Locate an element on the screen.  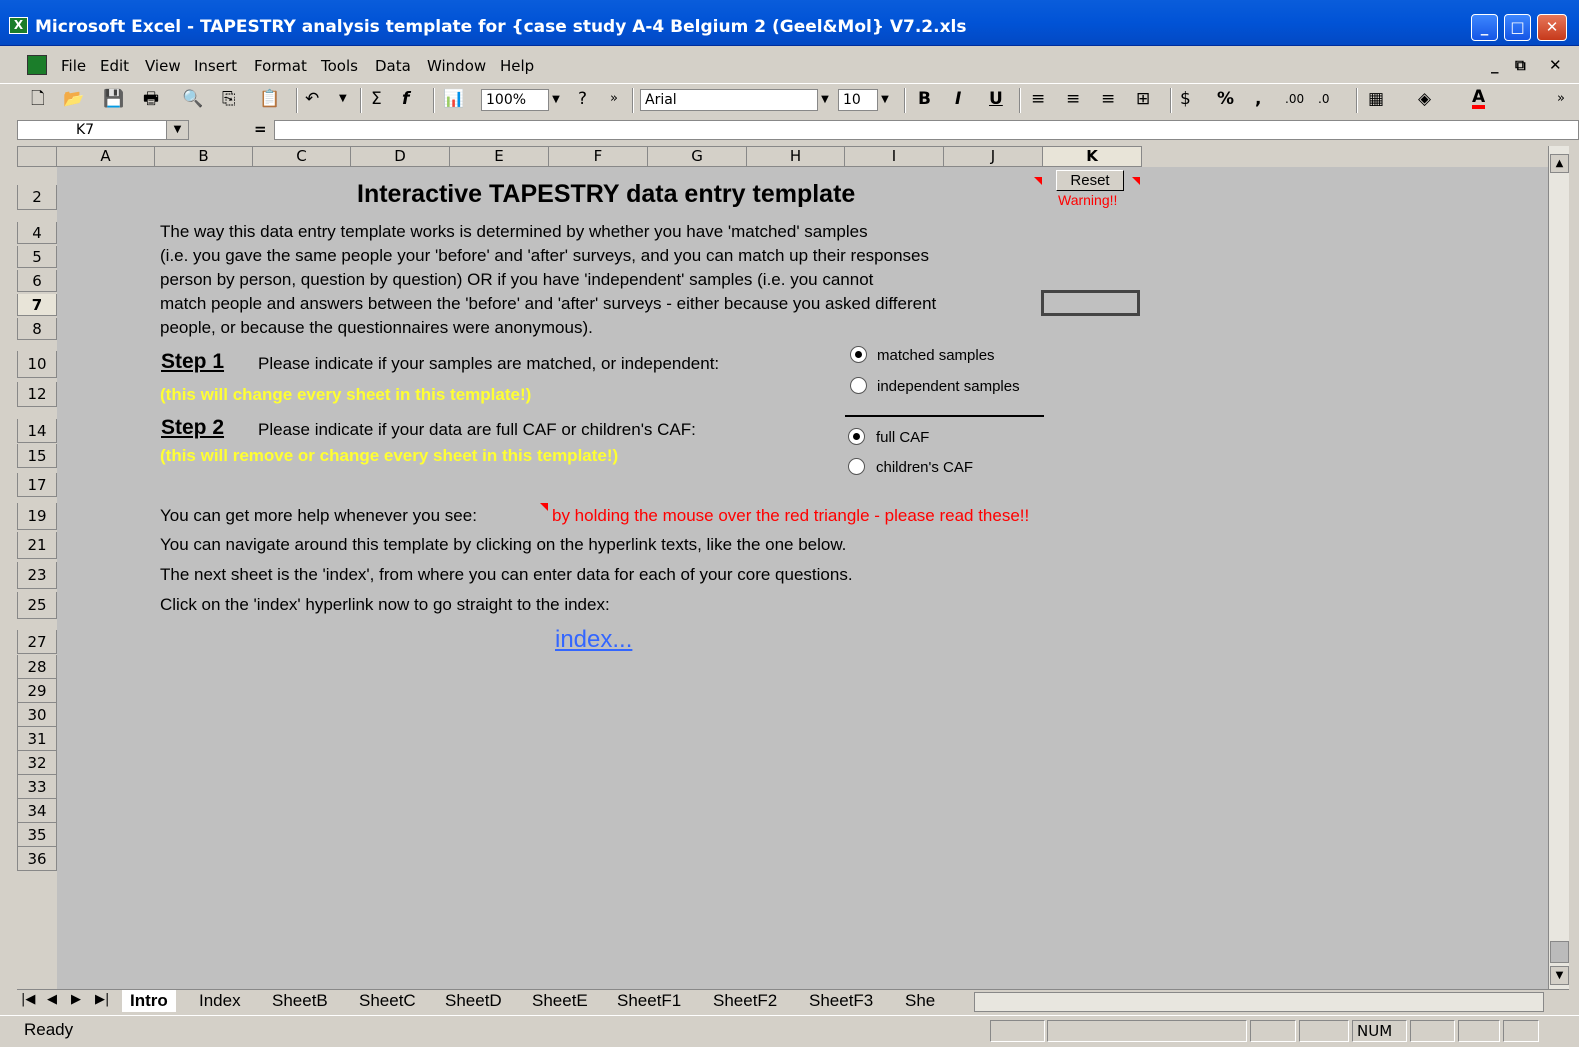
row-header-30: 30 is located at coordinates (37, 715).